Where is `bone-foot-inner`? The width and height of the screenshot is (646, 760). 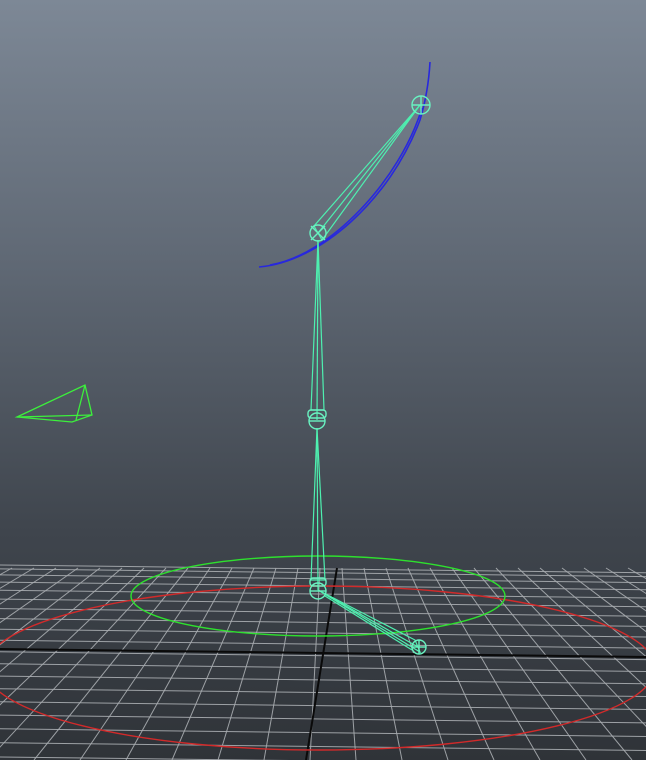
bone-foot-inner is located at coordinates (368, 618).